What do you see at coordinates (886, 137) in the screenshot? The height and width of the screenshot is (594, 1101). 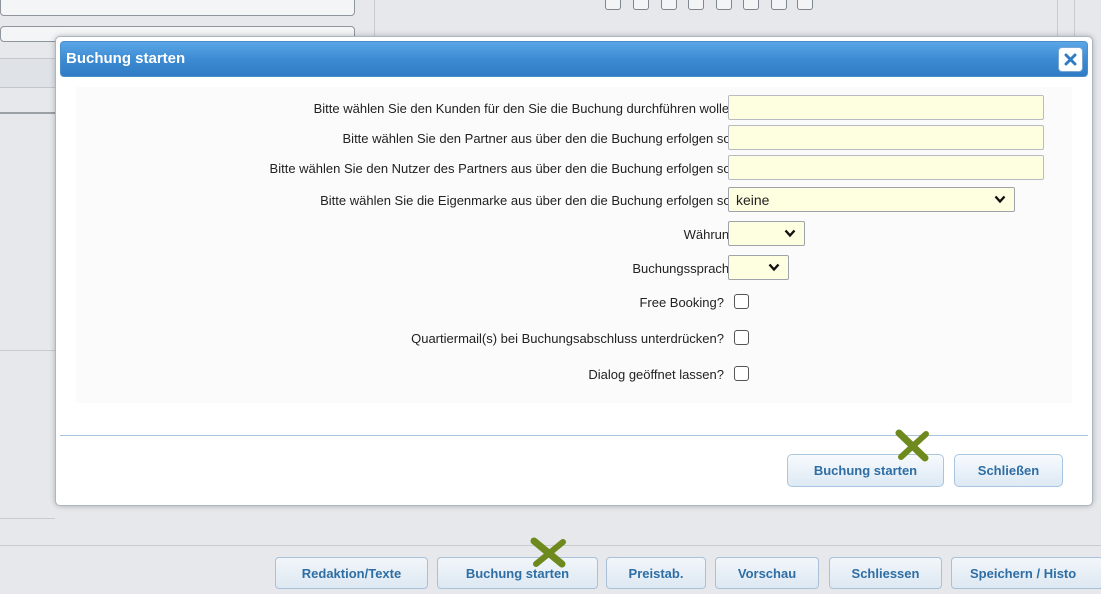 I see `partner-input` at bounding box center [886, 137].